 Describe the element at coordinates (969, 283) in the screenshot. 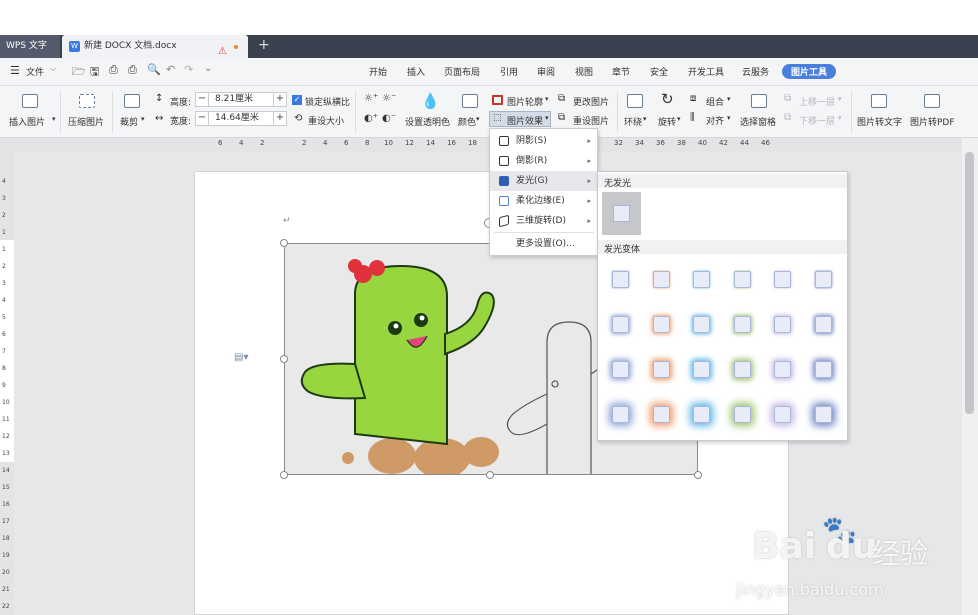

I see `scrollbar-thumb` at that location.